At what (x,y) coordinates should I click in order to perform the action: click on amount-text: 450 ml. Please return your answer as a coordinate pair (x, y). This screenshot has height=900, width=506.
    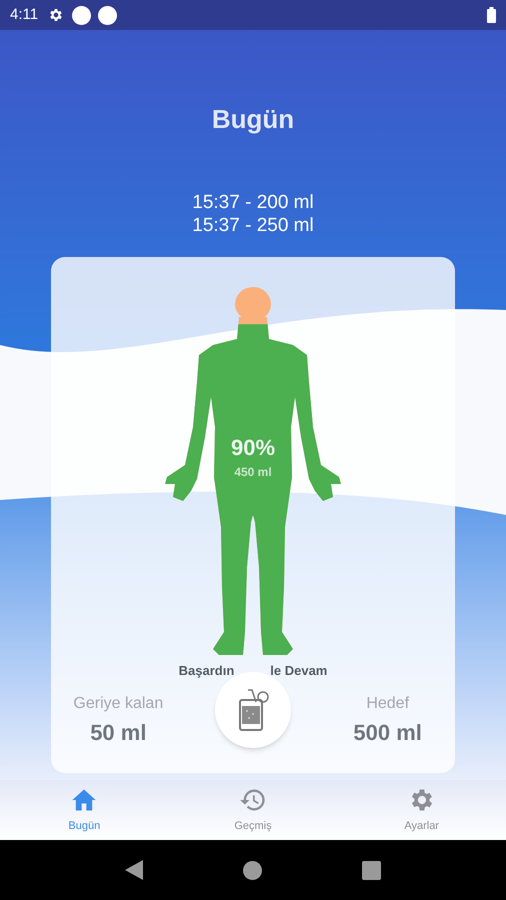
    Looking at the image, I should click on (253, 472).